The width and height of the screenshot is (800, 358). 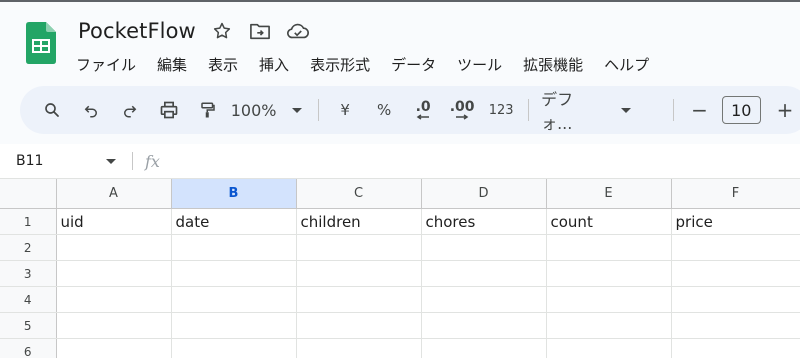 What do you see at coordinates (222, 31) in the screenshot?
I see `star-icon` at bounding box center [222, 31].